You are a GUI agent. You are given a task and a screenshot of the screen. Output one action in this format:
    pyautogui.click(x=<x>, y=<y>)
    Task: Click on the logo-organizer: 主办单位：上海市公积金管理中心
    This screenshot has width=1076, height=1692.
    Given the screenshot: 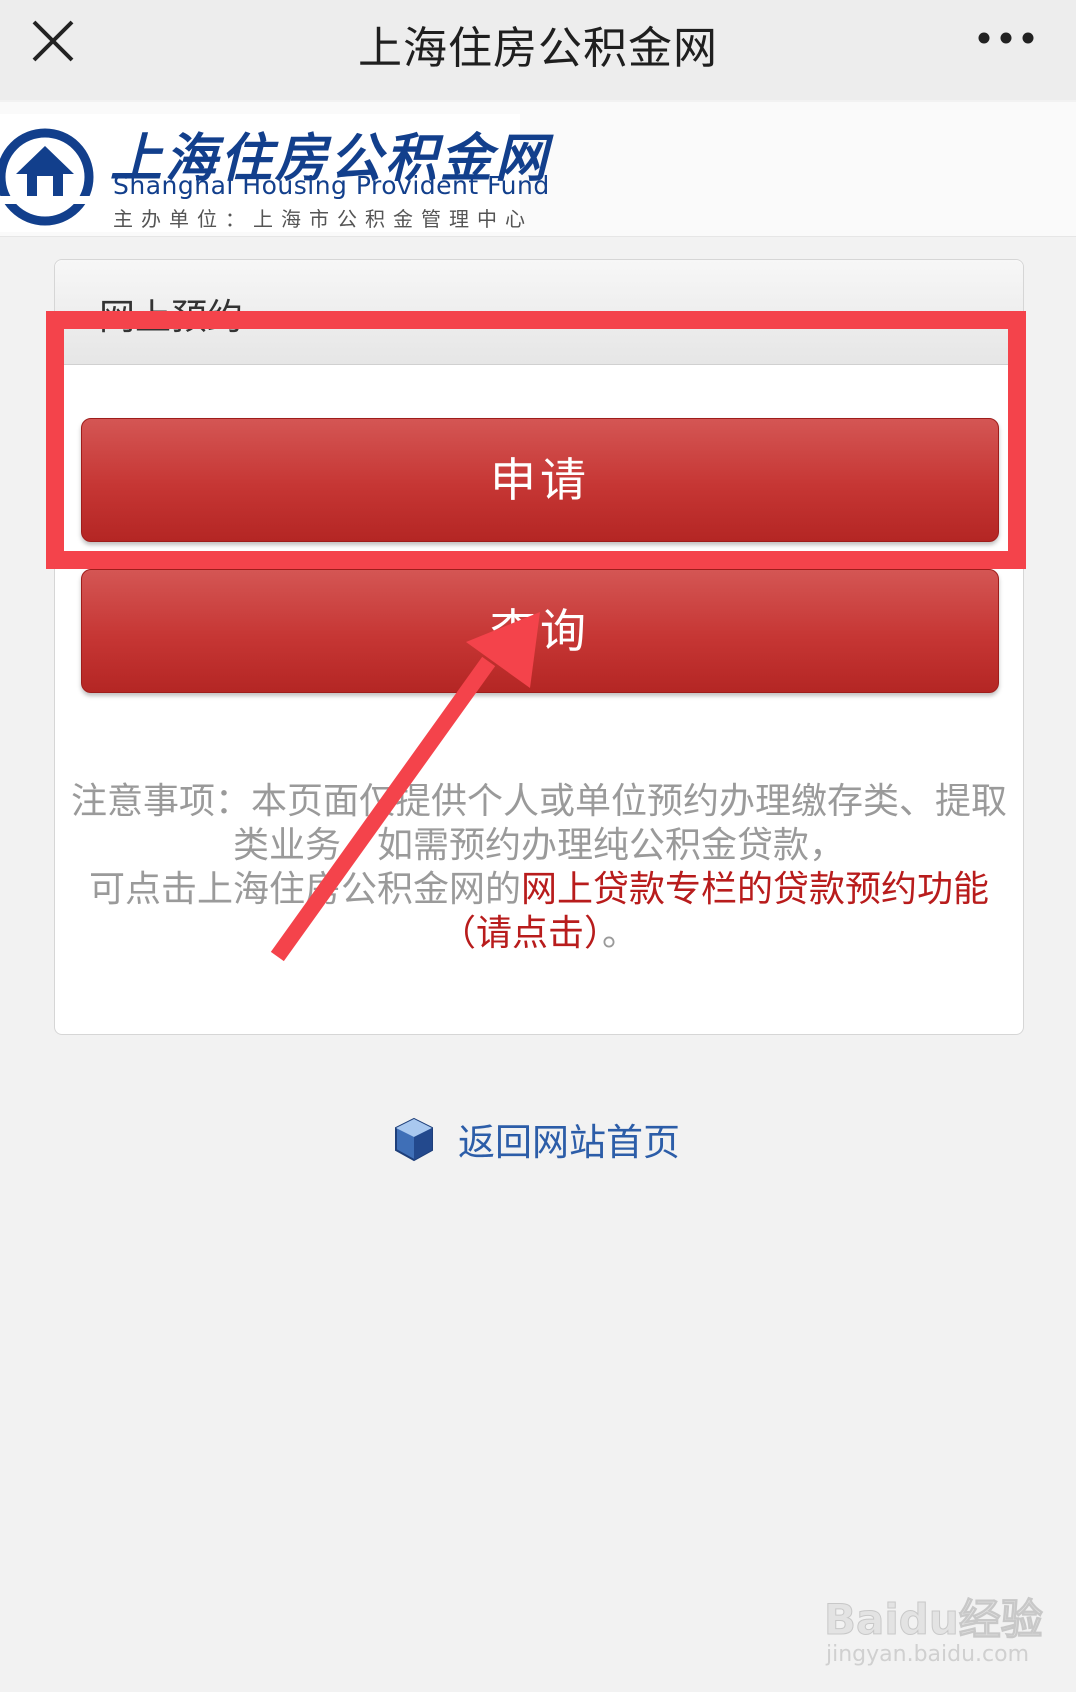 What is the action you would take?
    pyautogui.click(x=323, y=219)
    